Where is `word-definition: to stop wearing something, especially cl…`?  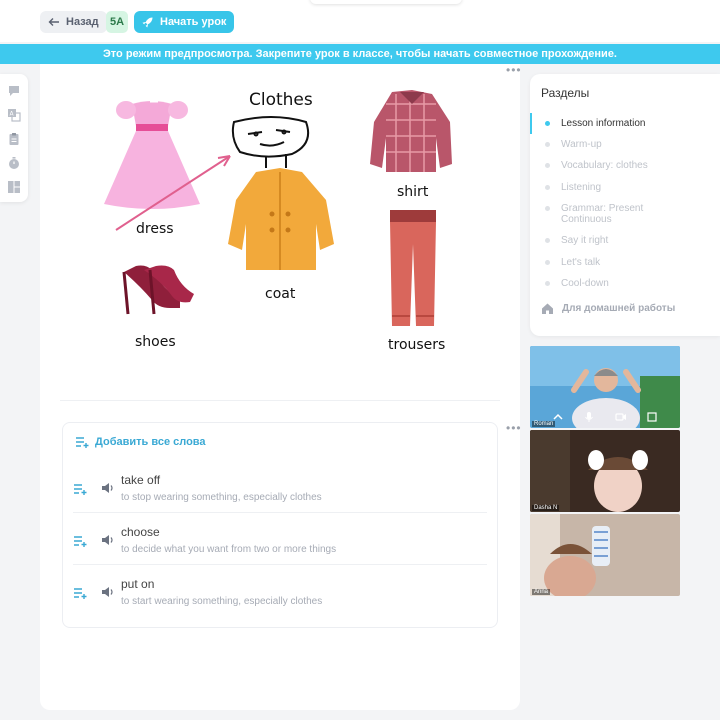 word-definition: to stop wearing something, especially cl… is located at coordinates (221, 497).